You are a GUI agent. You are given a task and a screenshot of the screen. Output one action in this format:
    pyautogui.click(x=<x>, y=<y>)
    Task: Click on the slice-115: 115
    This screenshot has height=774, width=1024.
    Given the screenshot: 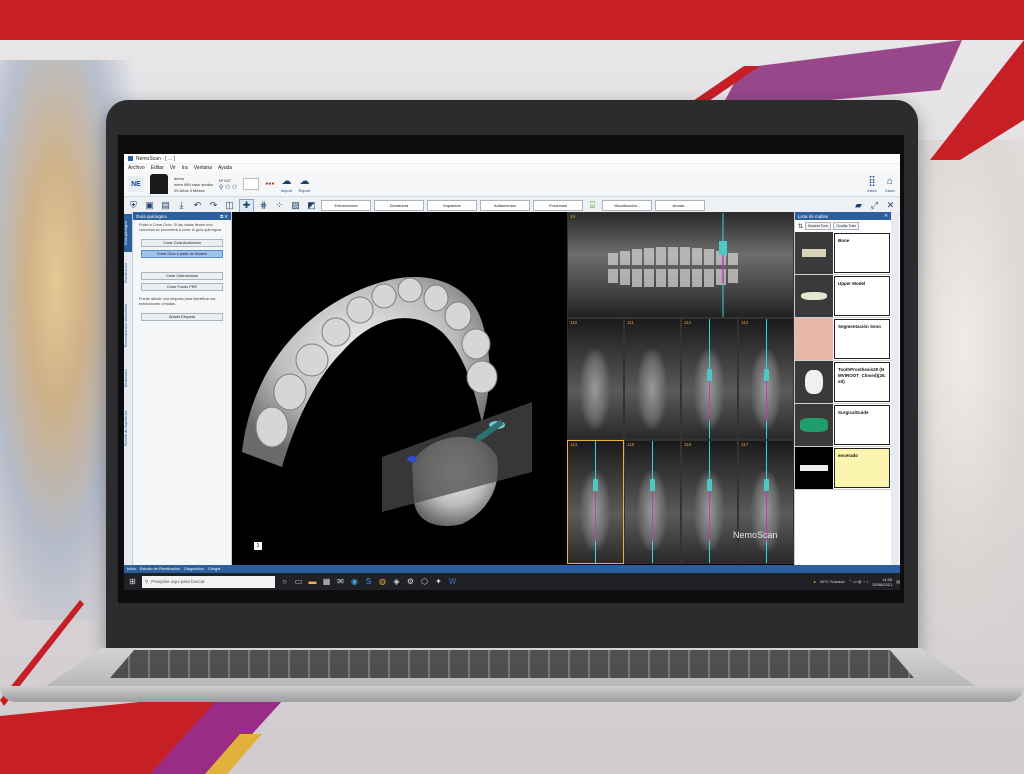 What is the action you would take?
    pyautogui.click(x=652, y=502)
    